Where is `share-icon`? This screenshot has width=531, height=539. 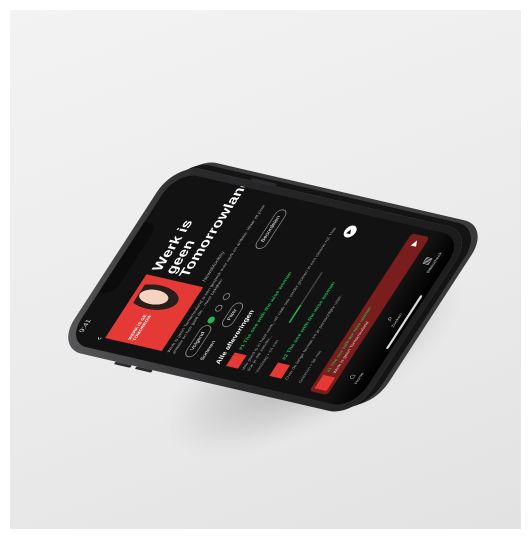
share-icon is located at coordinates (218, 308).